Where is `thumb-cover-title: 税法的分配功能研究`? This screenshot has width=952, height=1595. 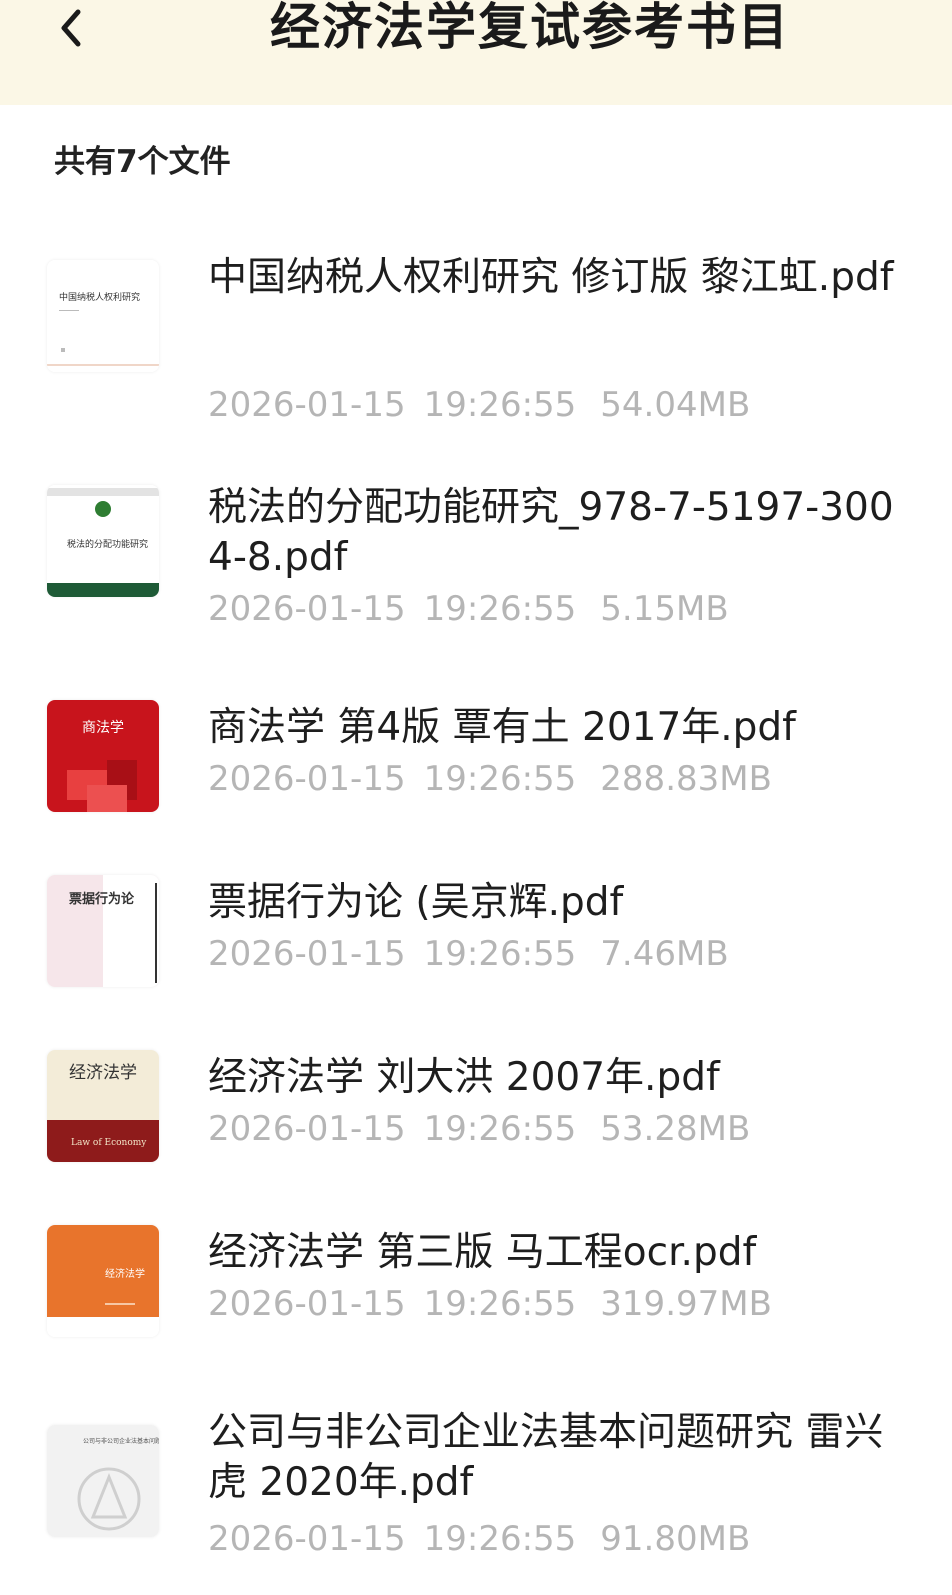 thumb-cover-title: 税法的分配功能研究 is located at coordinates (107, 544).